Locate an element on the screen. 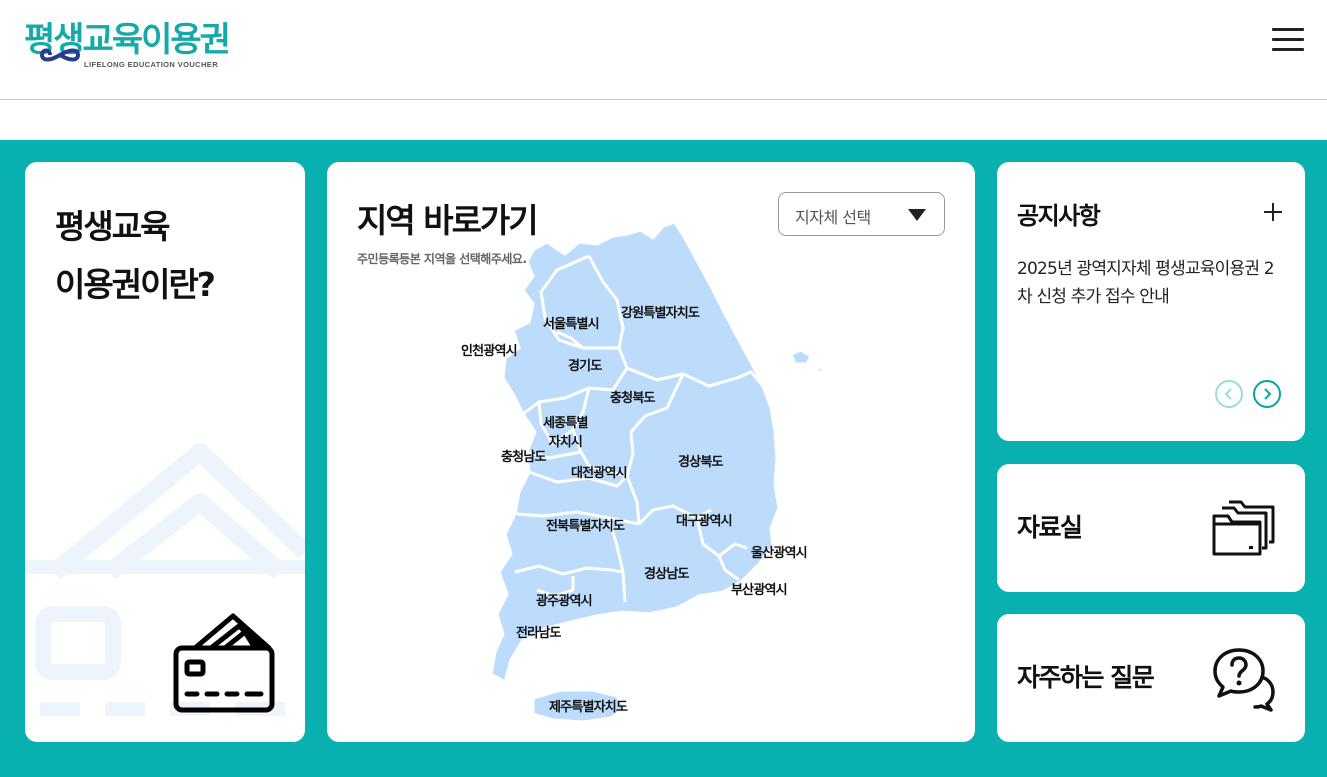 Image resolution: width=1327 pixels, height=777 pixels. chevron-left-icon is located at coordinates (1228, 394).